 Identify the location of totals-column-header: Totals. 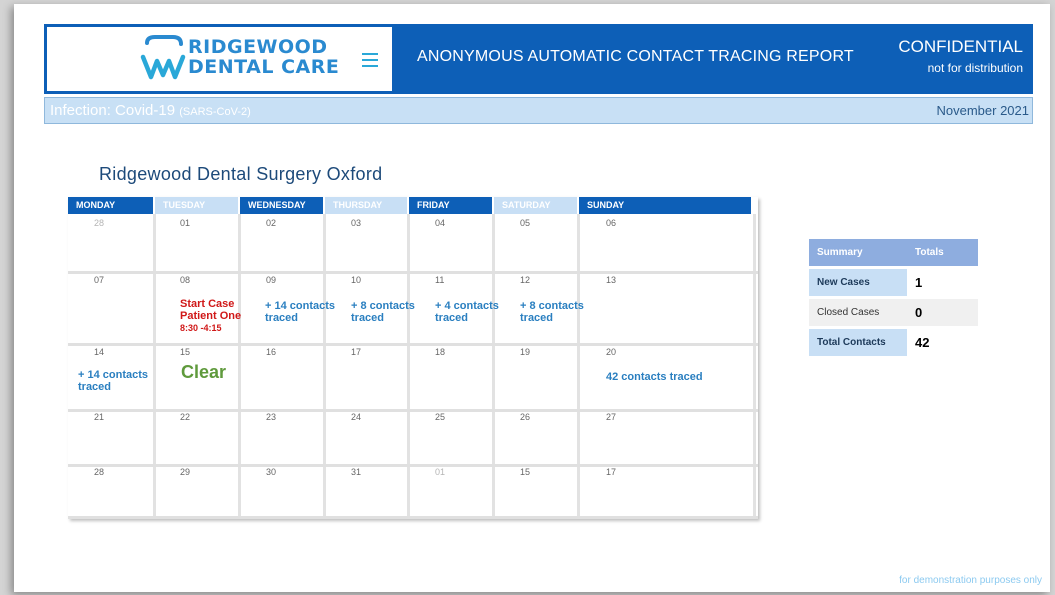
(942, 252).